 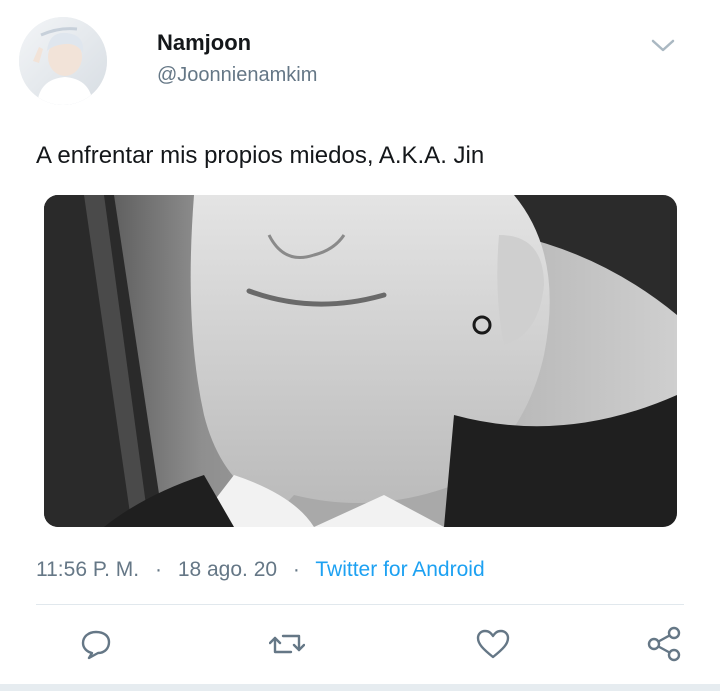 I want to click on chevron-down-icon, so click(x=663, y=46).